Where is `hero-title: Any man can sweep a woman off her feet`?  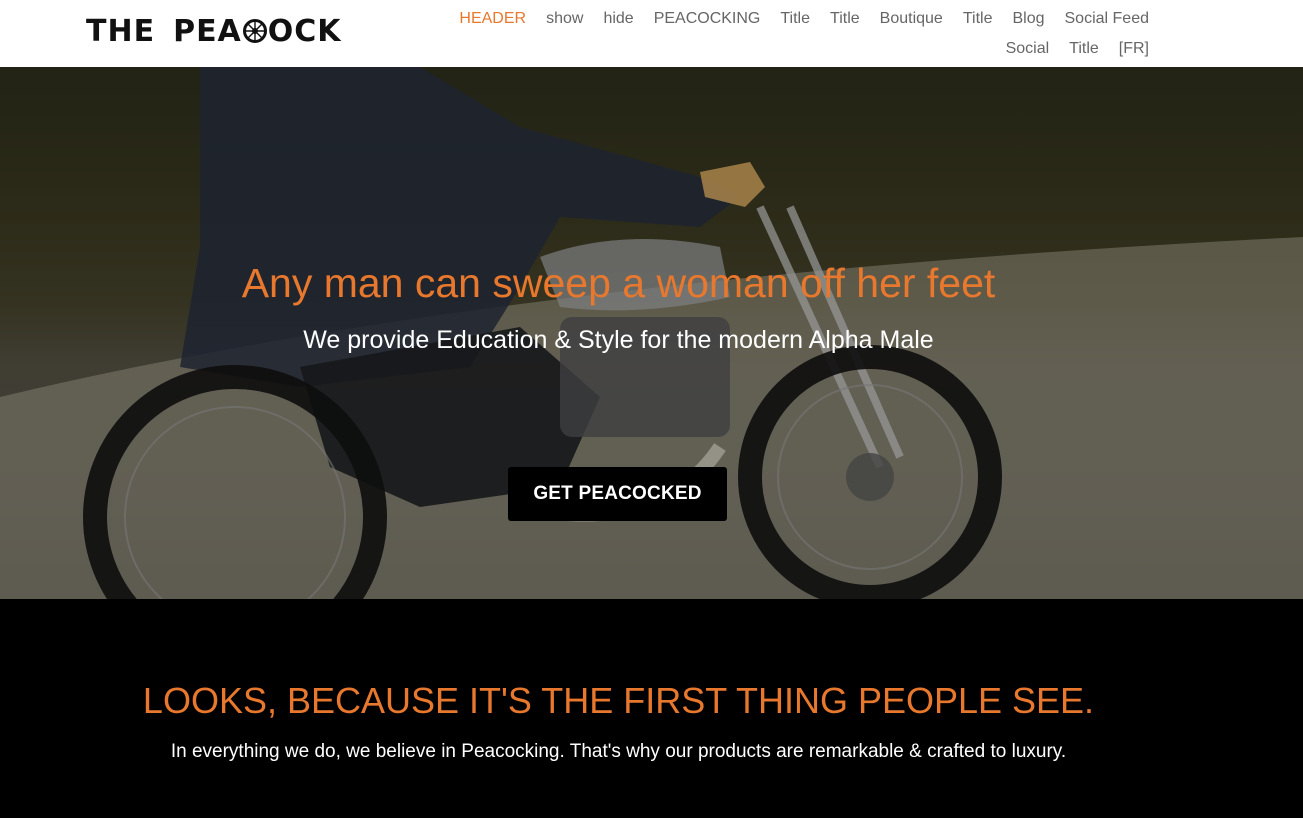 hero-title: Any man can sweep a woman off her feet is located at coordinates (618, 283).